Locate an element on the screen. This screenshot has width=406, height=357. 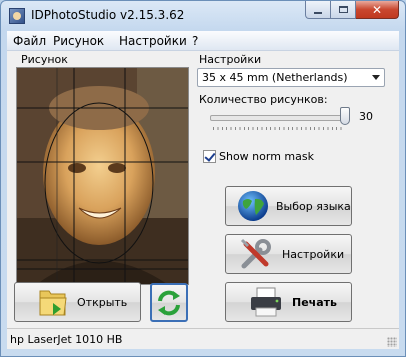
close-button: ✕ is located at coordinates (377, 10).